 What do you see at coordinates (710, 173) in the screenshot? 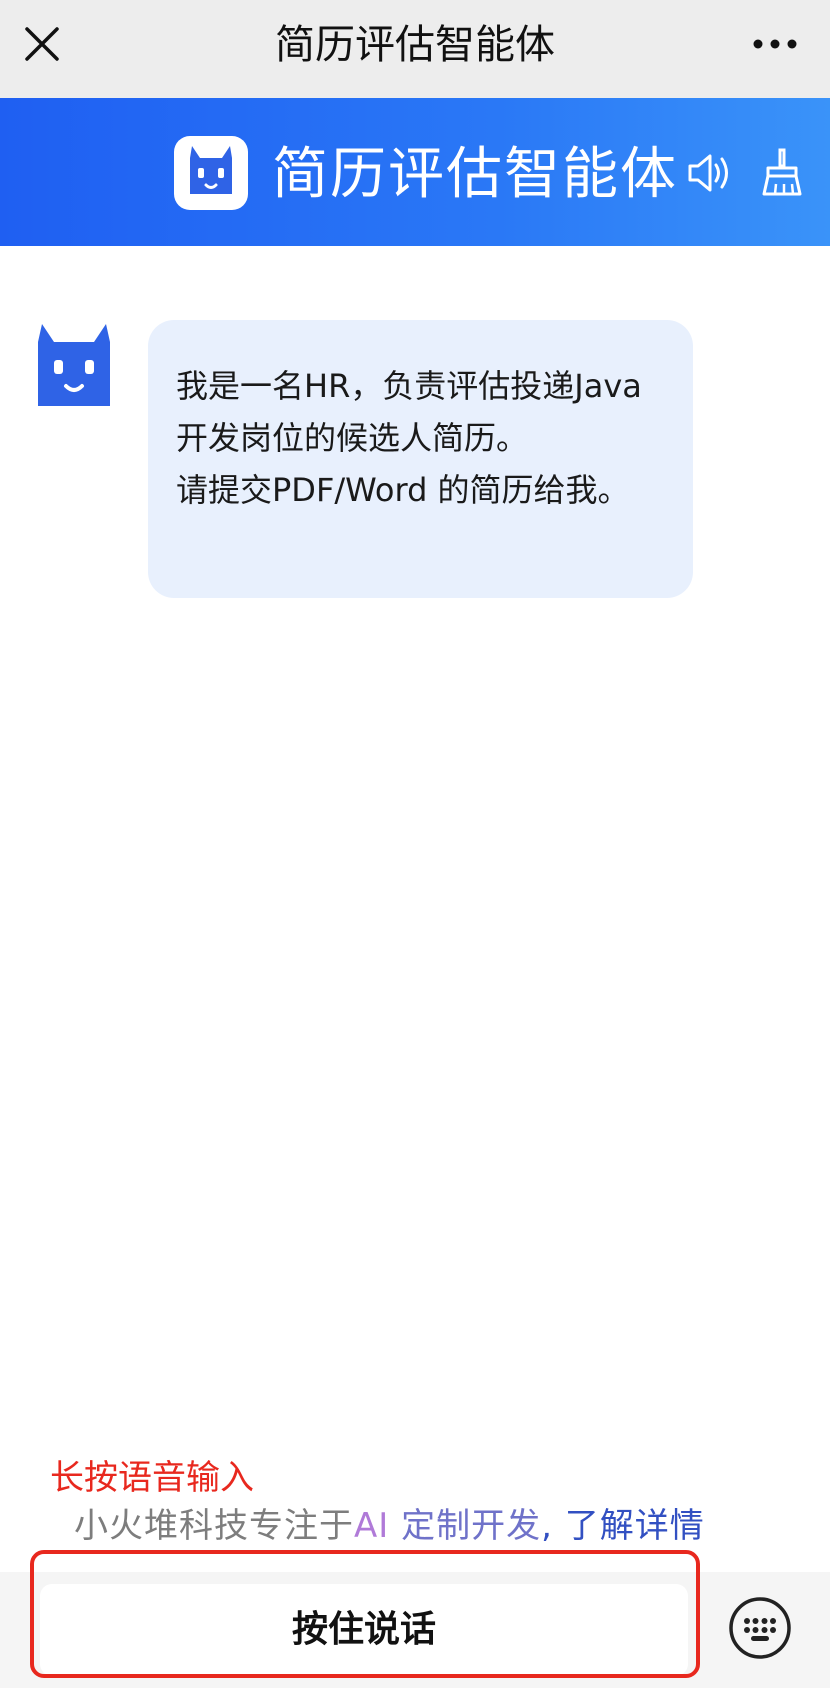
I see `speaker-icon` at bounding box center [710, 173].